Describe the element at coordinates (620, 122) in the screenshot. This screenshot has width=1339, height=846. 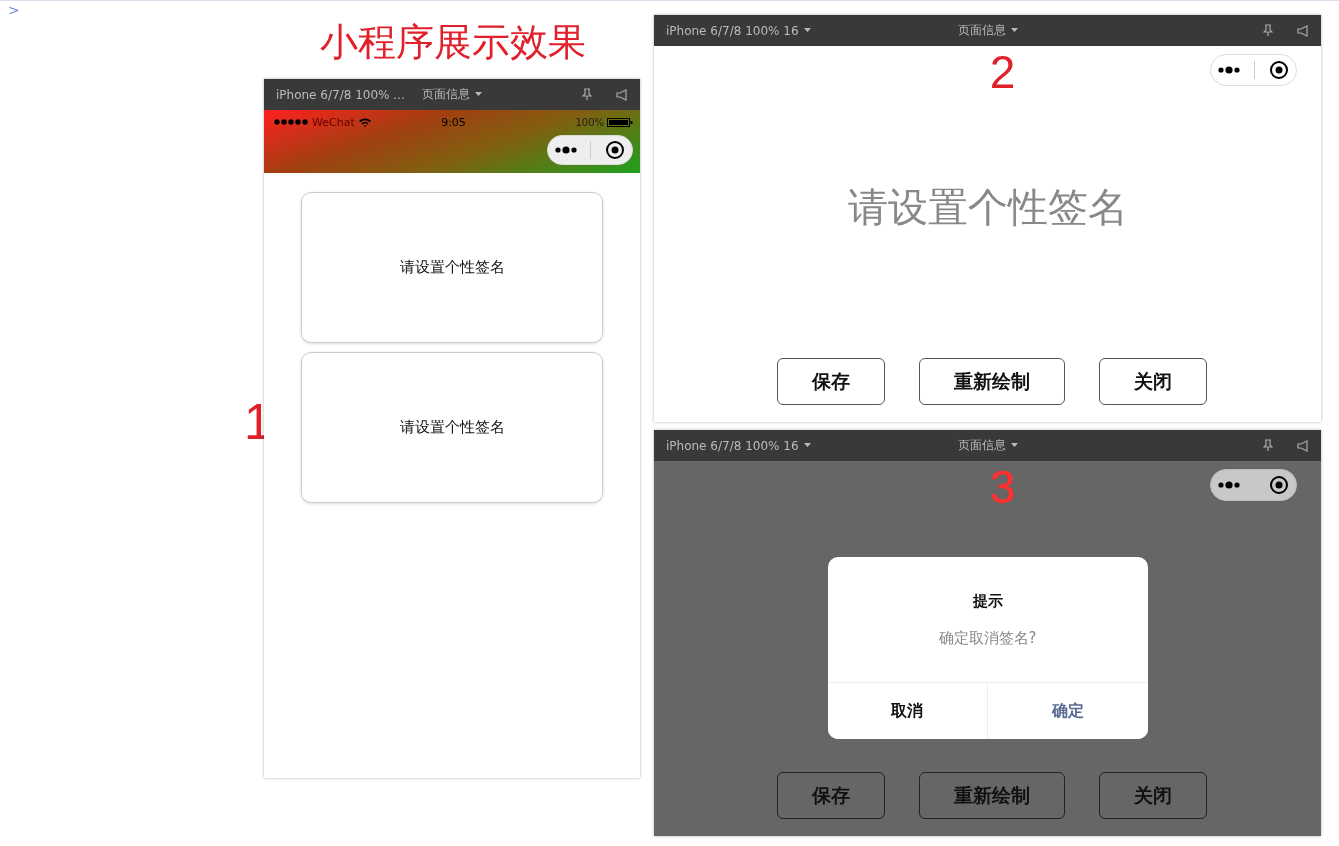
I see `battery-icon` at that location.